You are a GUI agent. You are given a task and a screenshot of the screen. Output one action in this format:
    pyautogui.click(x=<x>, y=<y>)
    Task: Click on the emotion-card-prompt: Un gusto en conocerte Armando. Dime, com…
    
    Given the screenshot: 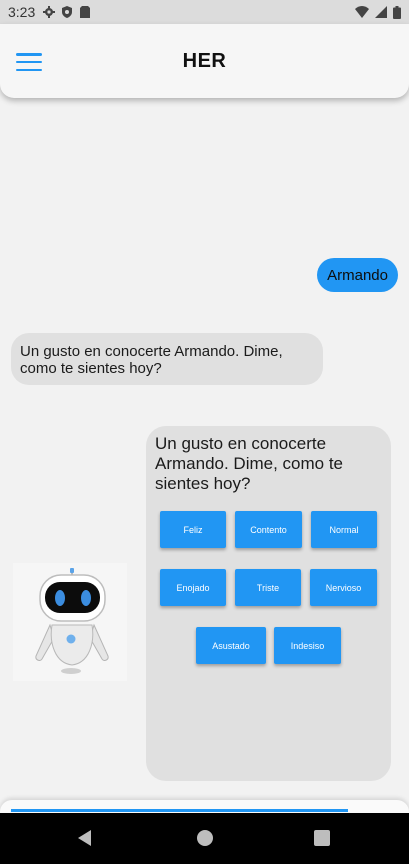 What is the action you would take?
    pyautogui.click(x=249, y=463)
    